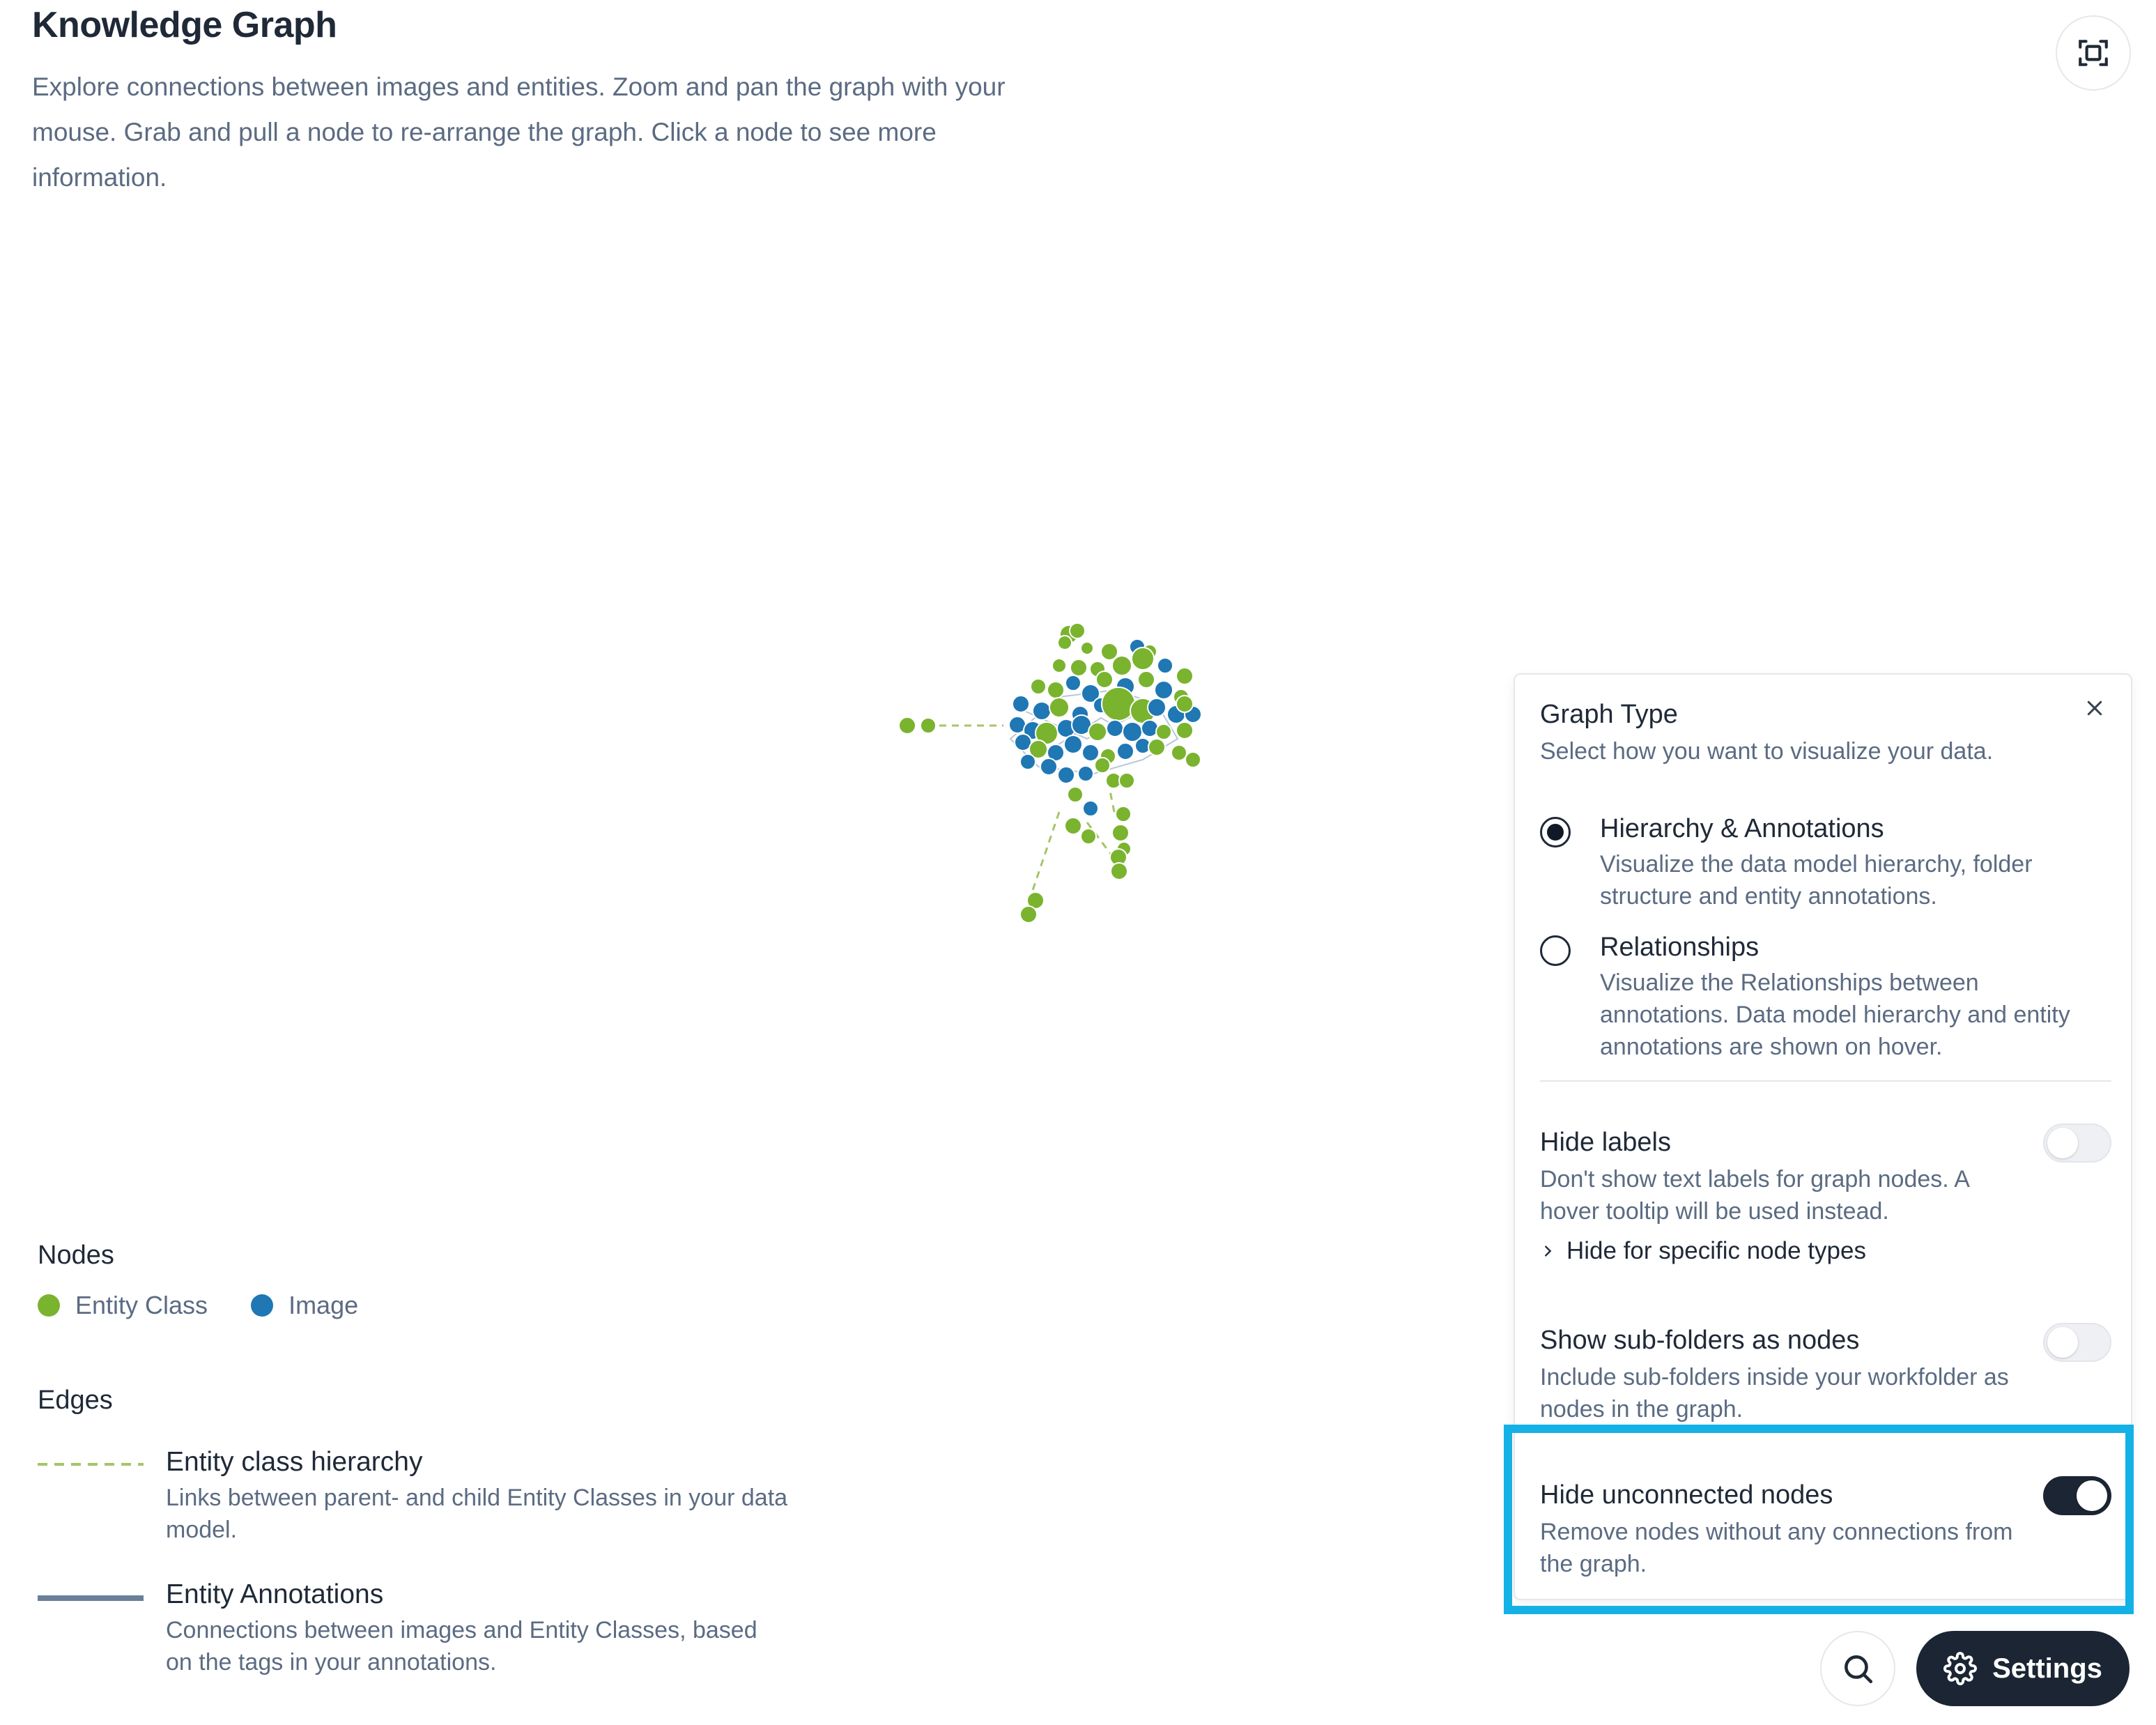 The width and height of the screenshot is (2156, 1725). I want to click on legend-node-label: Image, so click(323, 1305).